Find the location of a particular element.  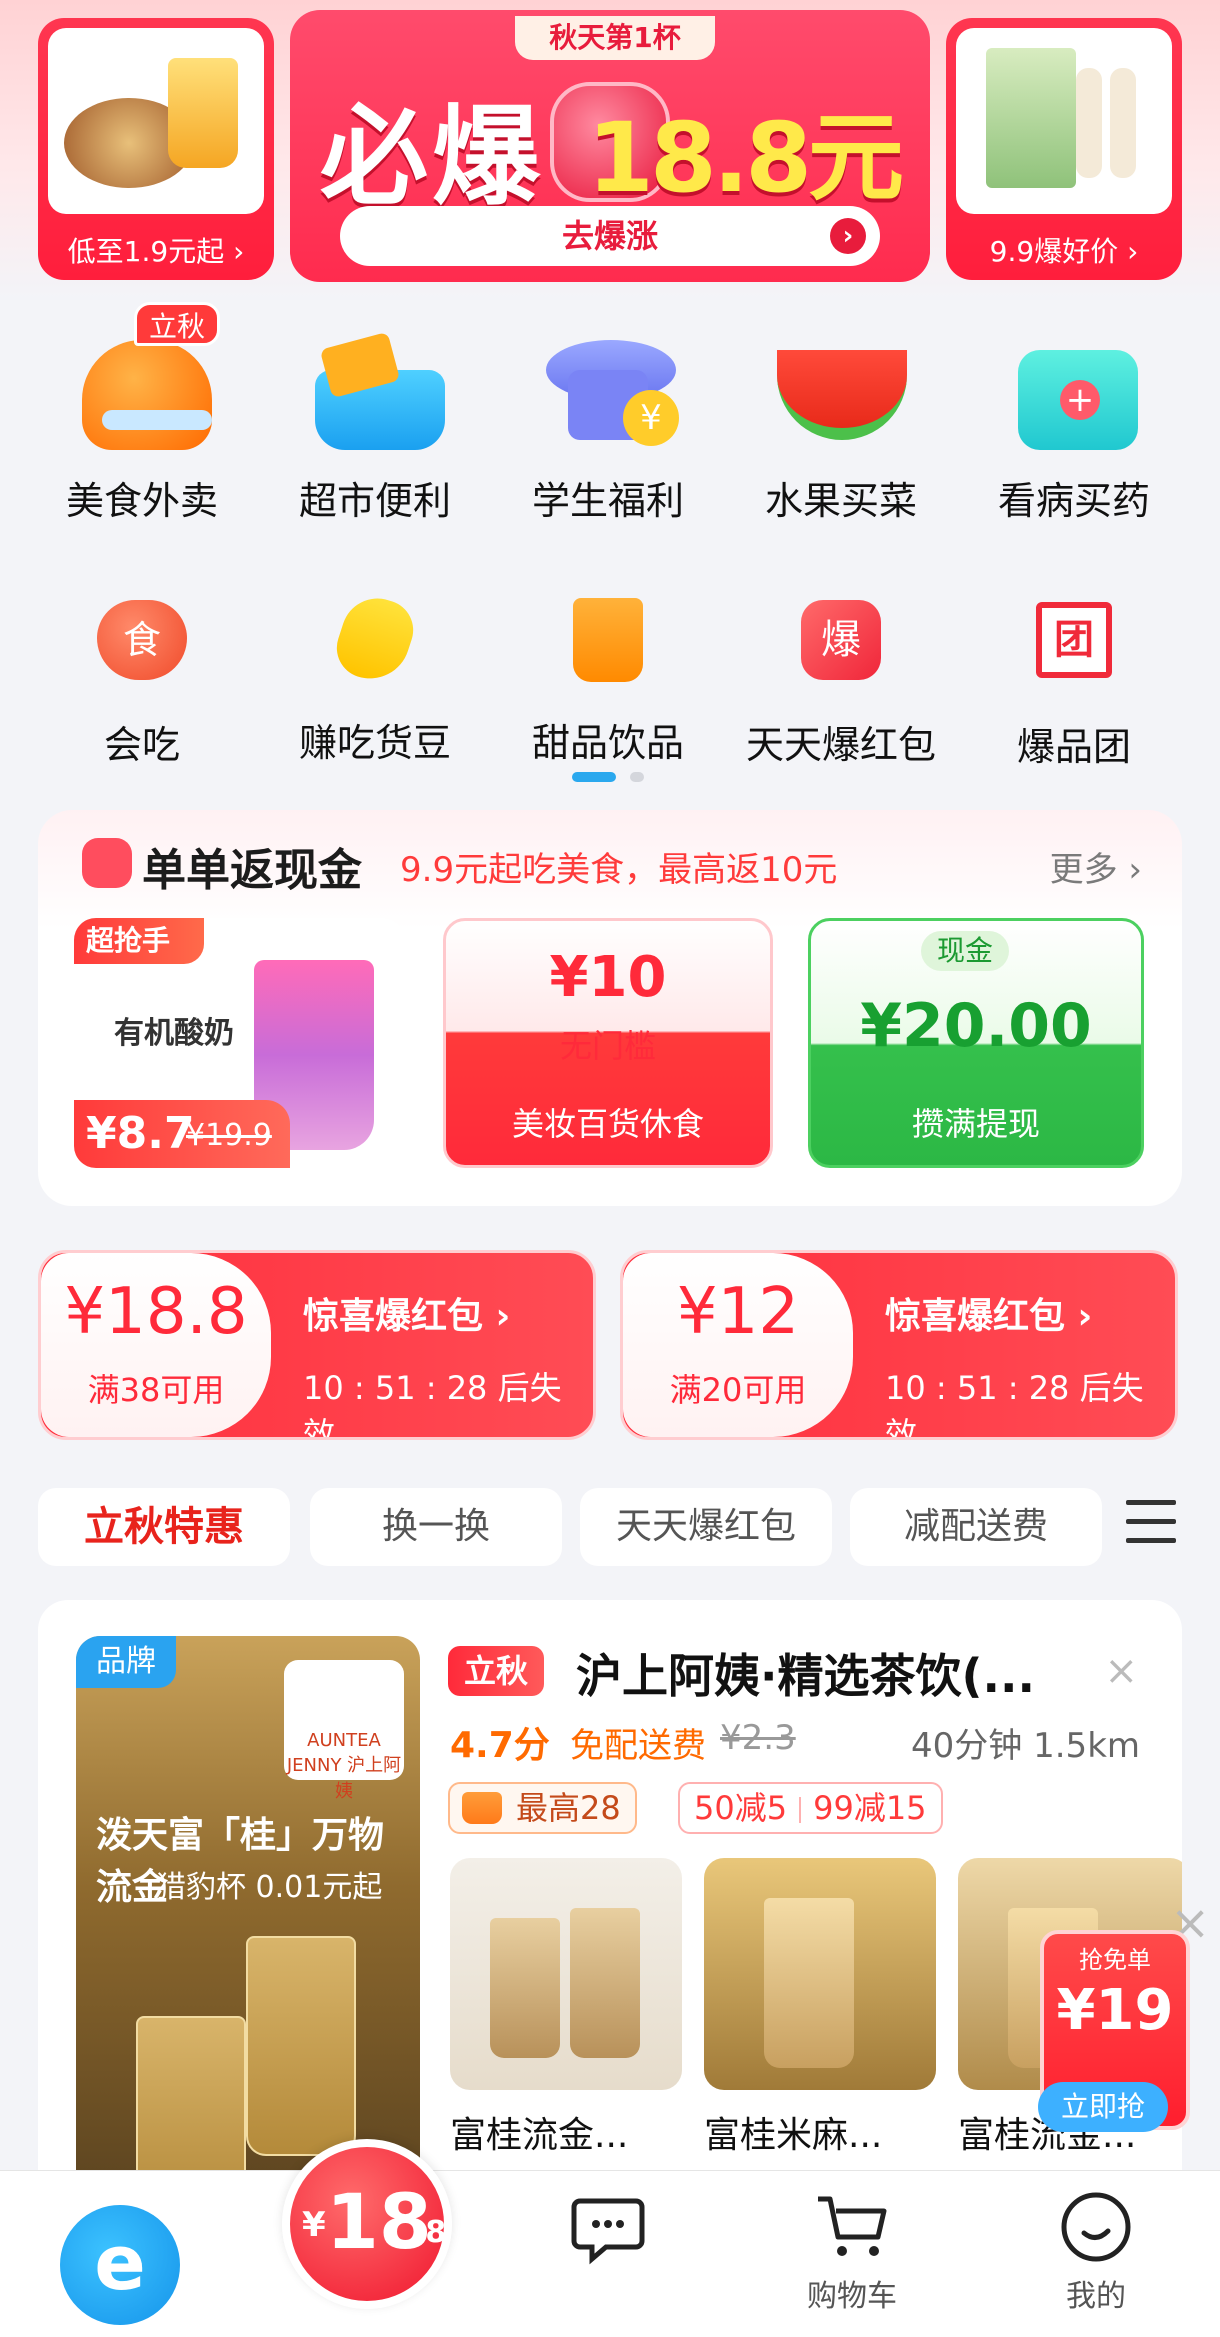

go-boost-button: 去爆涨 › is located at coordinates (610, 236).